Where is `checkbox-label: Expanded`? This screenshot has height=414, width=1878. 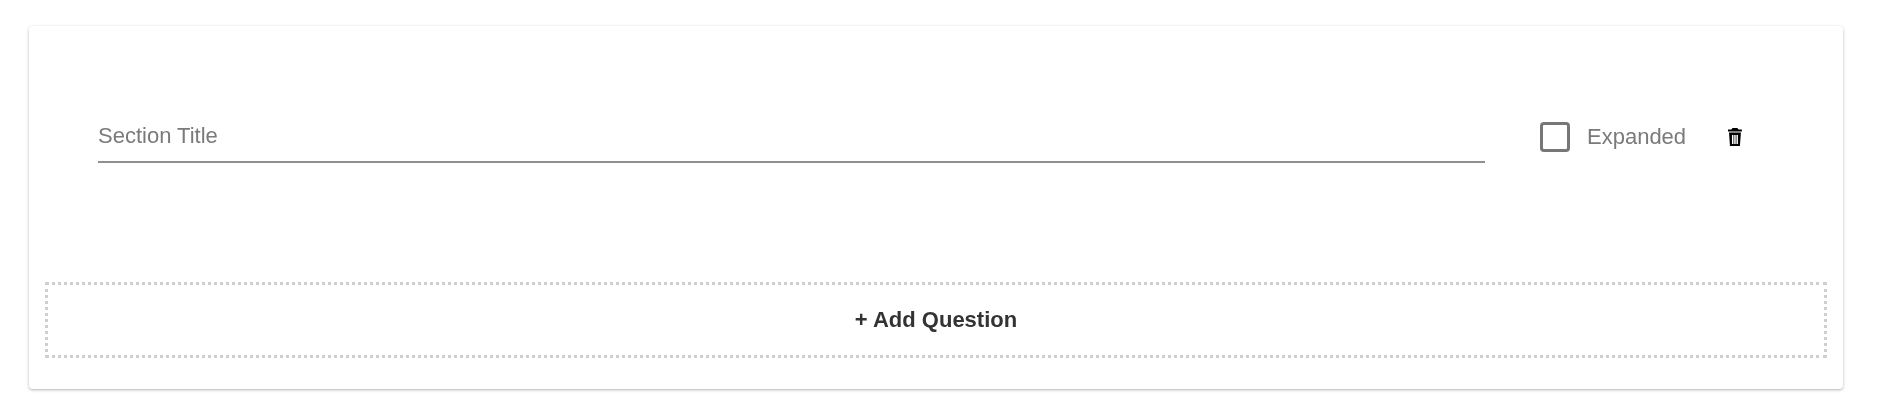
checkbox-label: Expanded is located at coordinates (1637, 137).